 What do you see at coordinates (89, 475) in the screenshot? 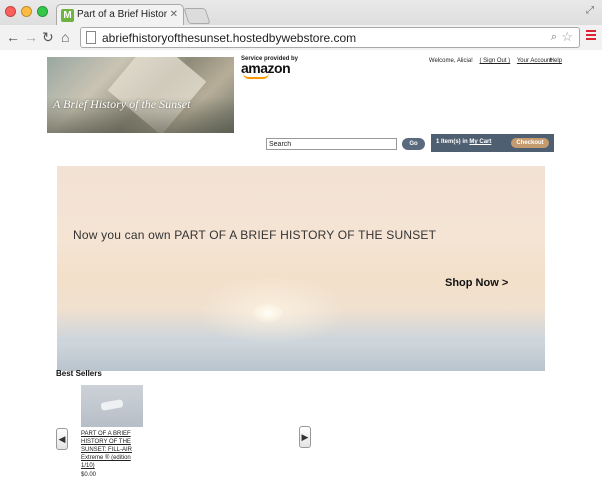
I see `product-price: $0.00` at bounding box center [89, 475].